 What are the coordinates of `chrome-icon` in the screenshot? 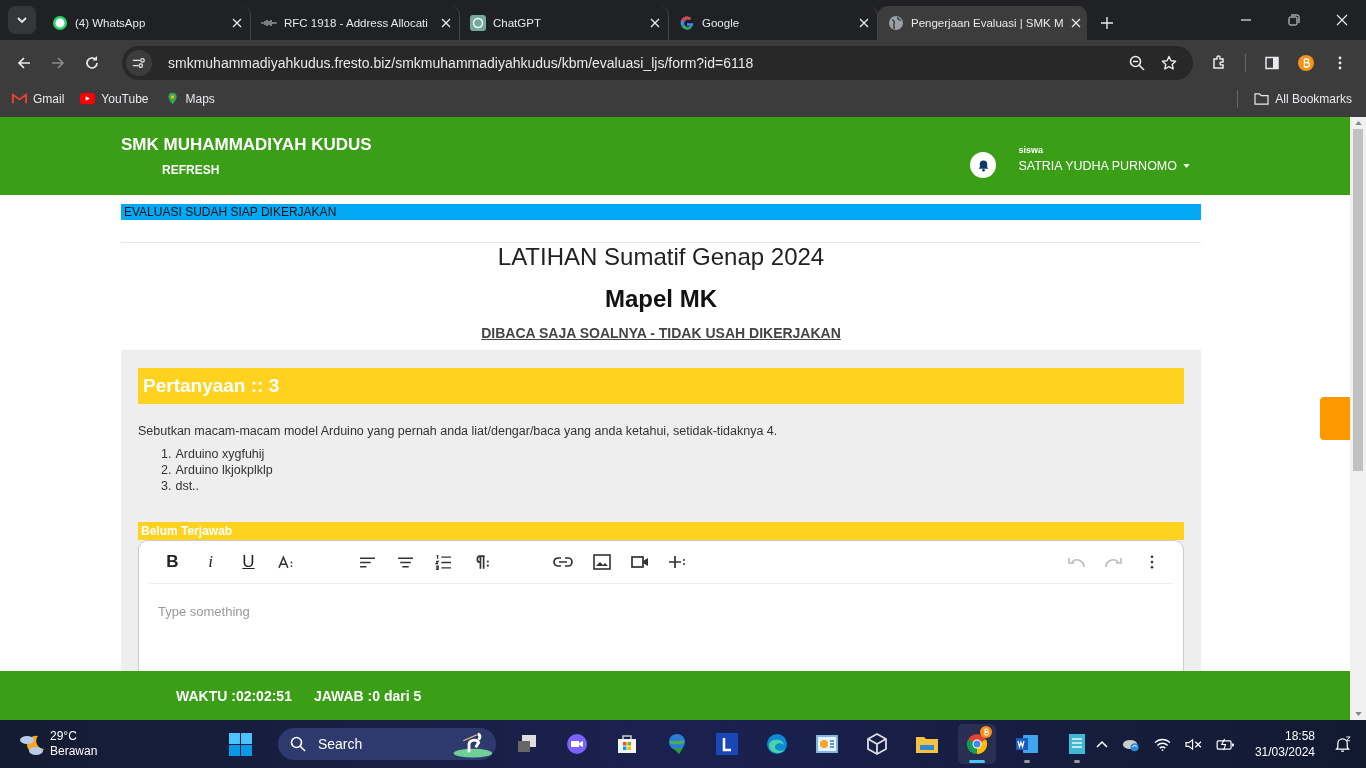 It's located at (976, 744).